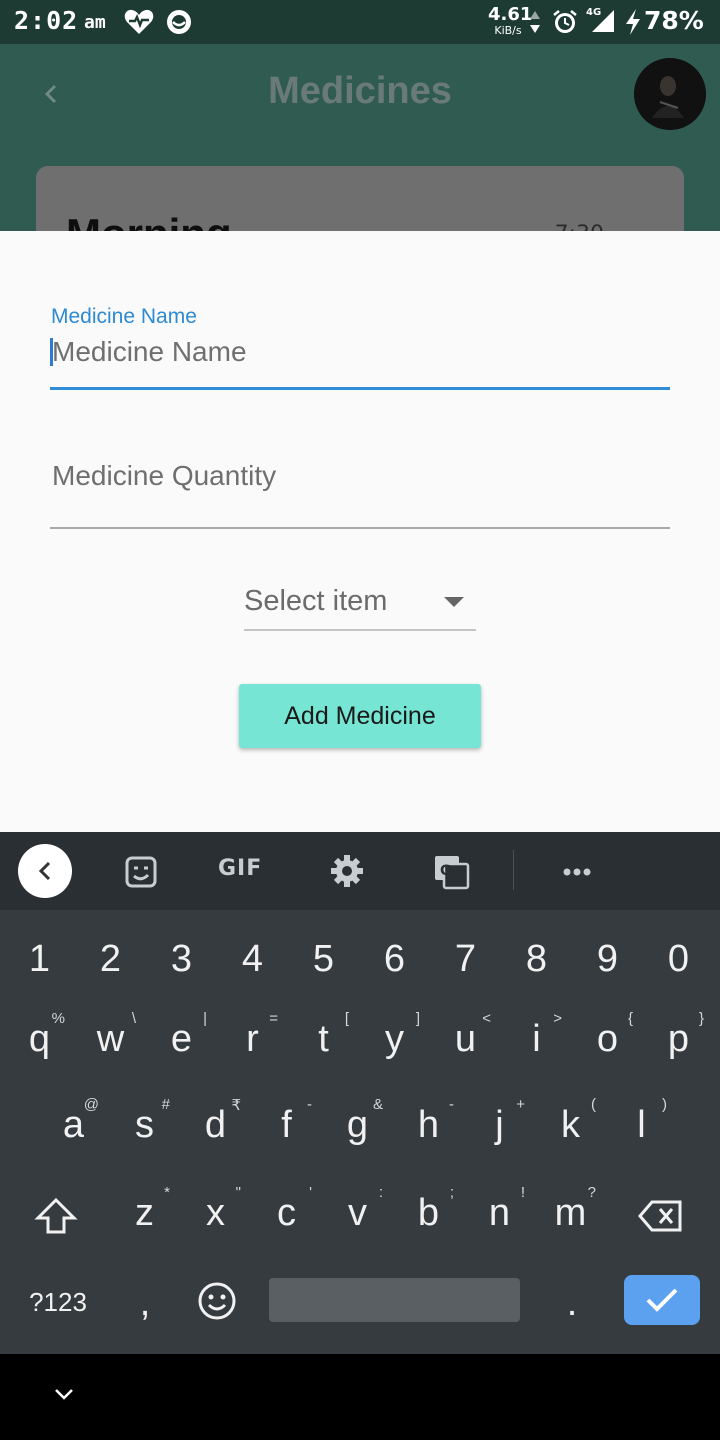  I want to click on letter-key-k: k(, so click(570, 1125).